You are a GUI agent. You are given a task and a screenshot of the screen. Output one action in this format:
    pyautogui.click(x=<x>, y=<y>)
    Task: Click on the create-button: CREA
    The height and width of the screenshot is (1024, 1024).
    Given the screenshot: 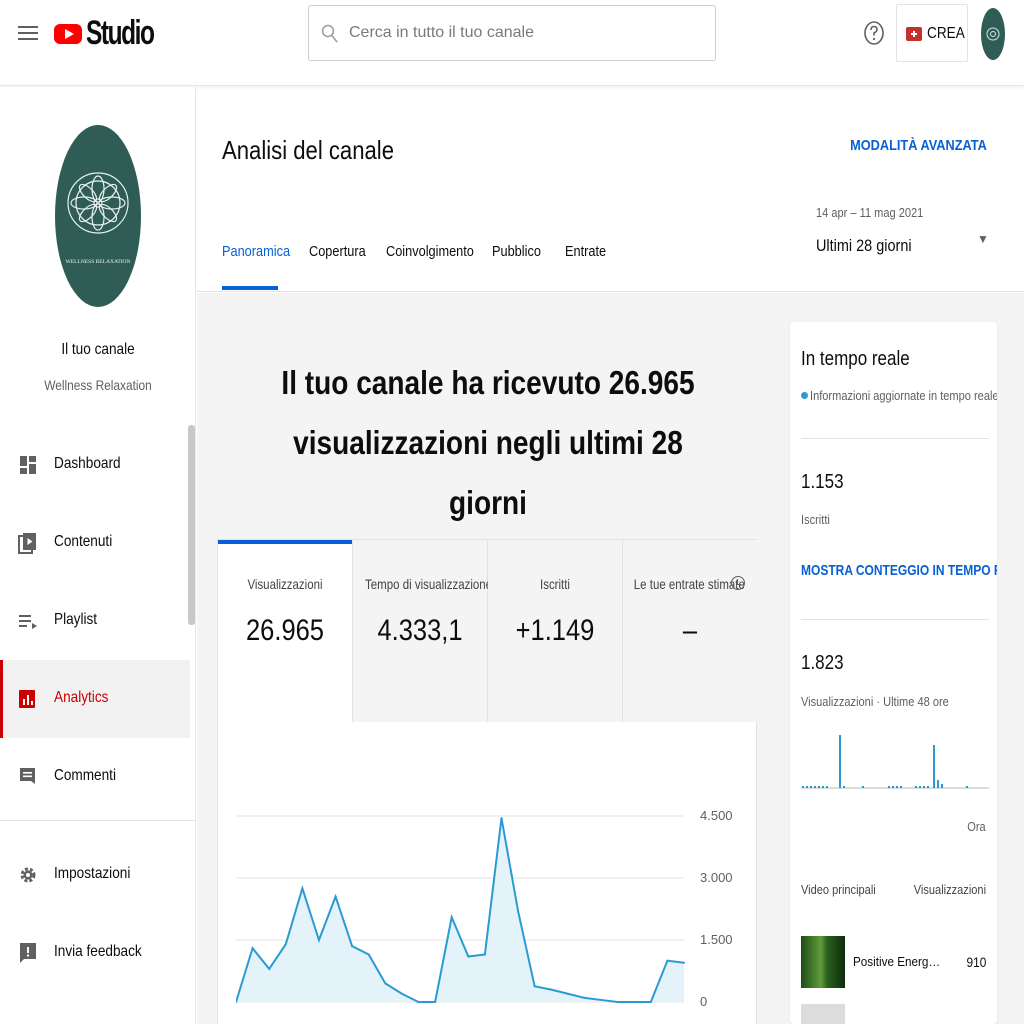 What is the action you would take?
    pyautogui.click(x=932, y=33)
    